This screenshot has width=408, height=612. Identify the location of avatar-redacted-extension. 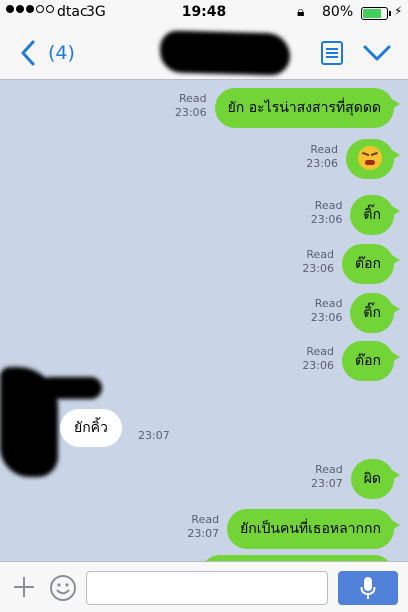
(71, 388).